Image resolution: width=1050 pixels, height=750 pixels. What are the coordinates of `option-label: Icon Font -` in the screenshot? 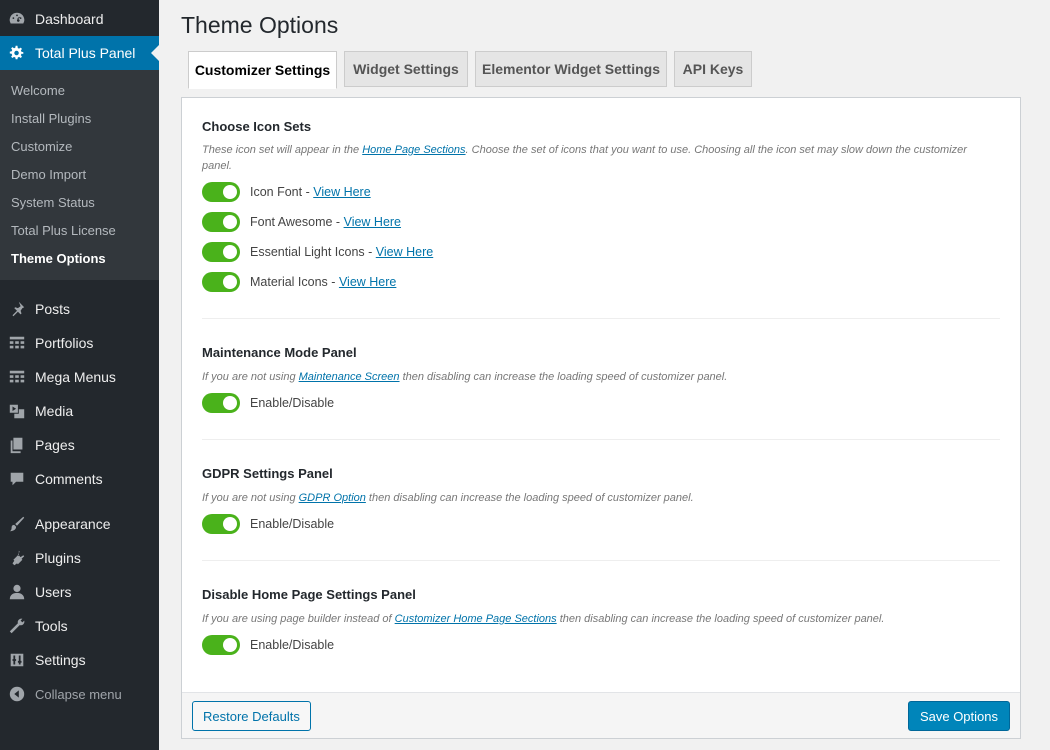 It's located at (280, 192).